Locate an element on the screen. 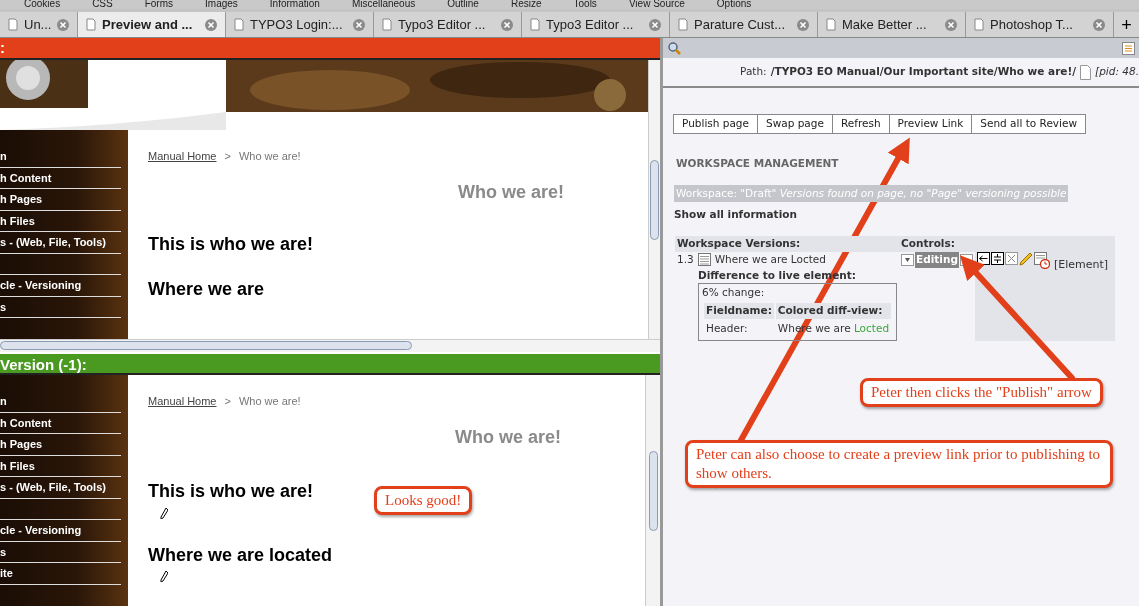 This screenshot has height=606, width=1139. new-tab-button: + is located at coordinates (1126, 24).